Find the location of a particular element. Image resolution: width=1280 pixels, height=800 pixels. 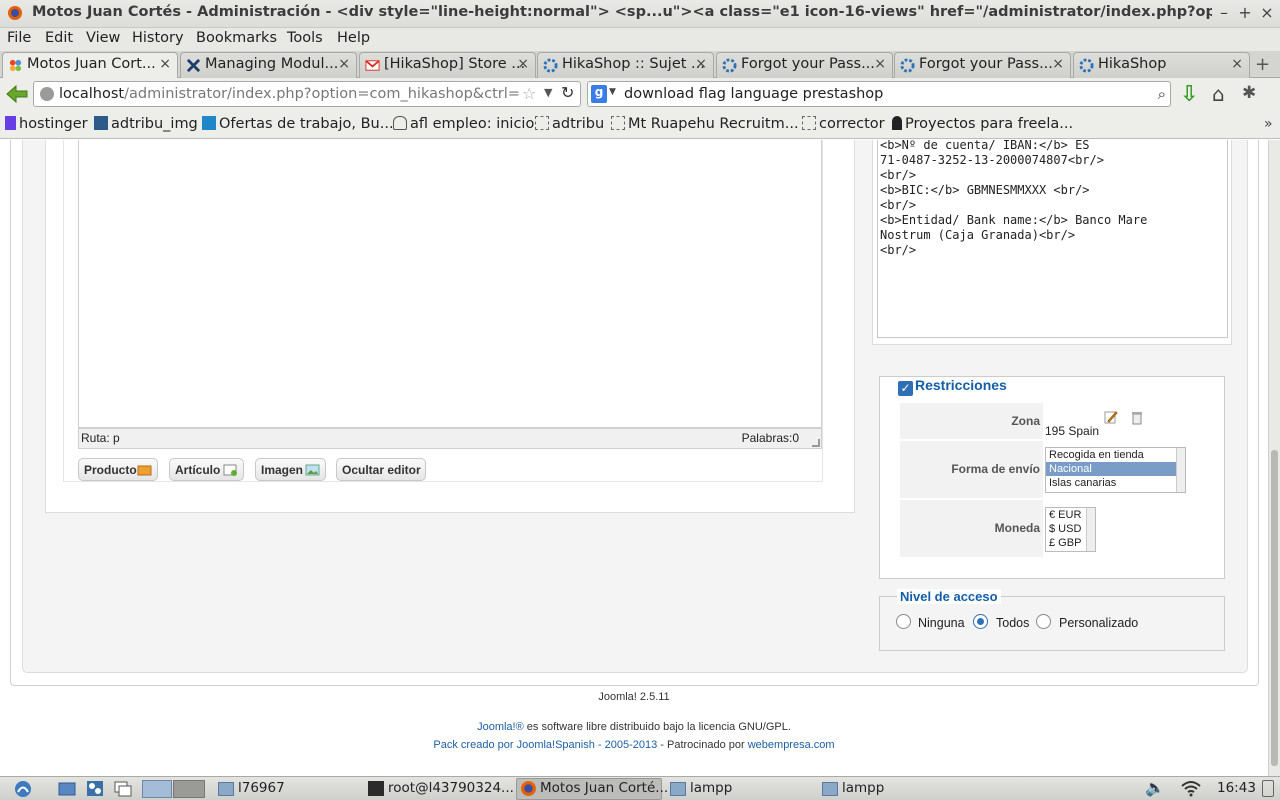

insert-article-button: Artículo is located at coordinates (206, 469).